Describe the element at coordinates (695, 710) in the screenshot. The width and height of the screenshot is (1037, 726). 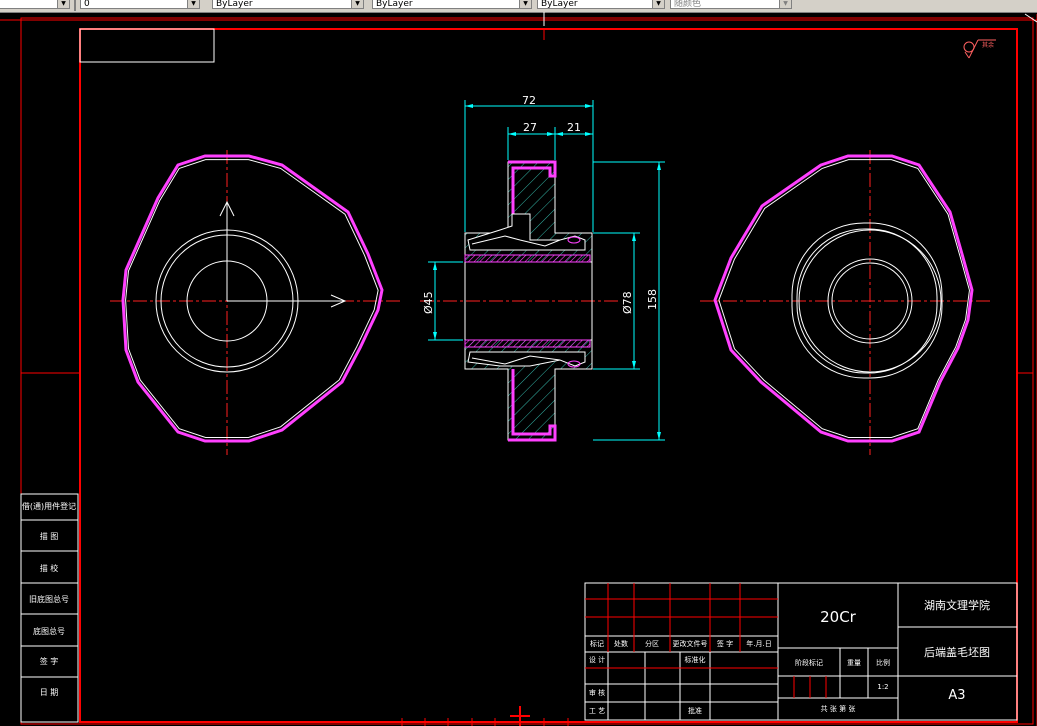
I see `approve-label: 批准` at that location.